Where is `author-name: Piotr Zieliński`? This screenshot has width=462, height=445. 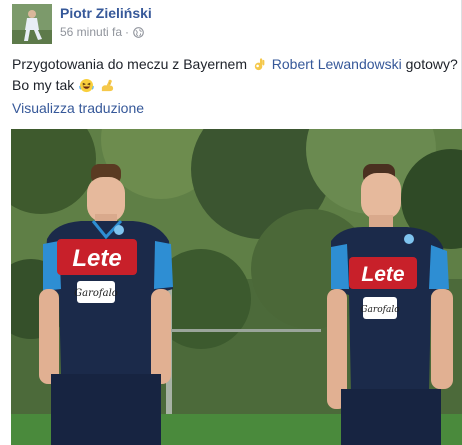 author-name: Piotr Zieliński is located at coordinates (106, 13).